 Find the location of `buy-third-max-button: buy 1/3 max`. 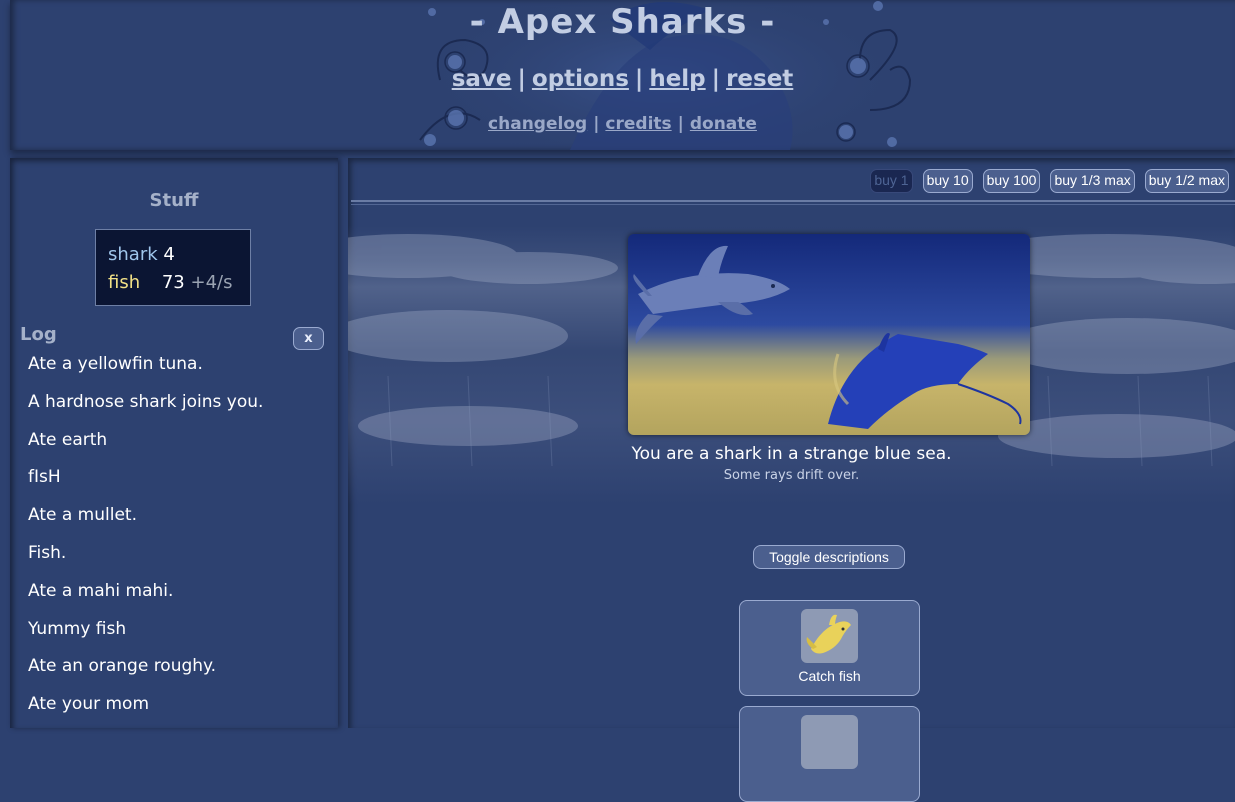

buy-third-max-button: buy 1/3 max is located at coordinates (1092, 181).